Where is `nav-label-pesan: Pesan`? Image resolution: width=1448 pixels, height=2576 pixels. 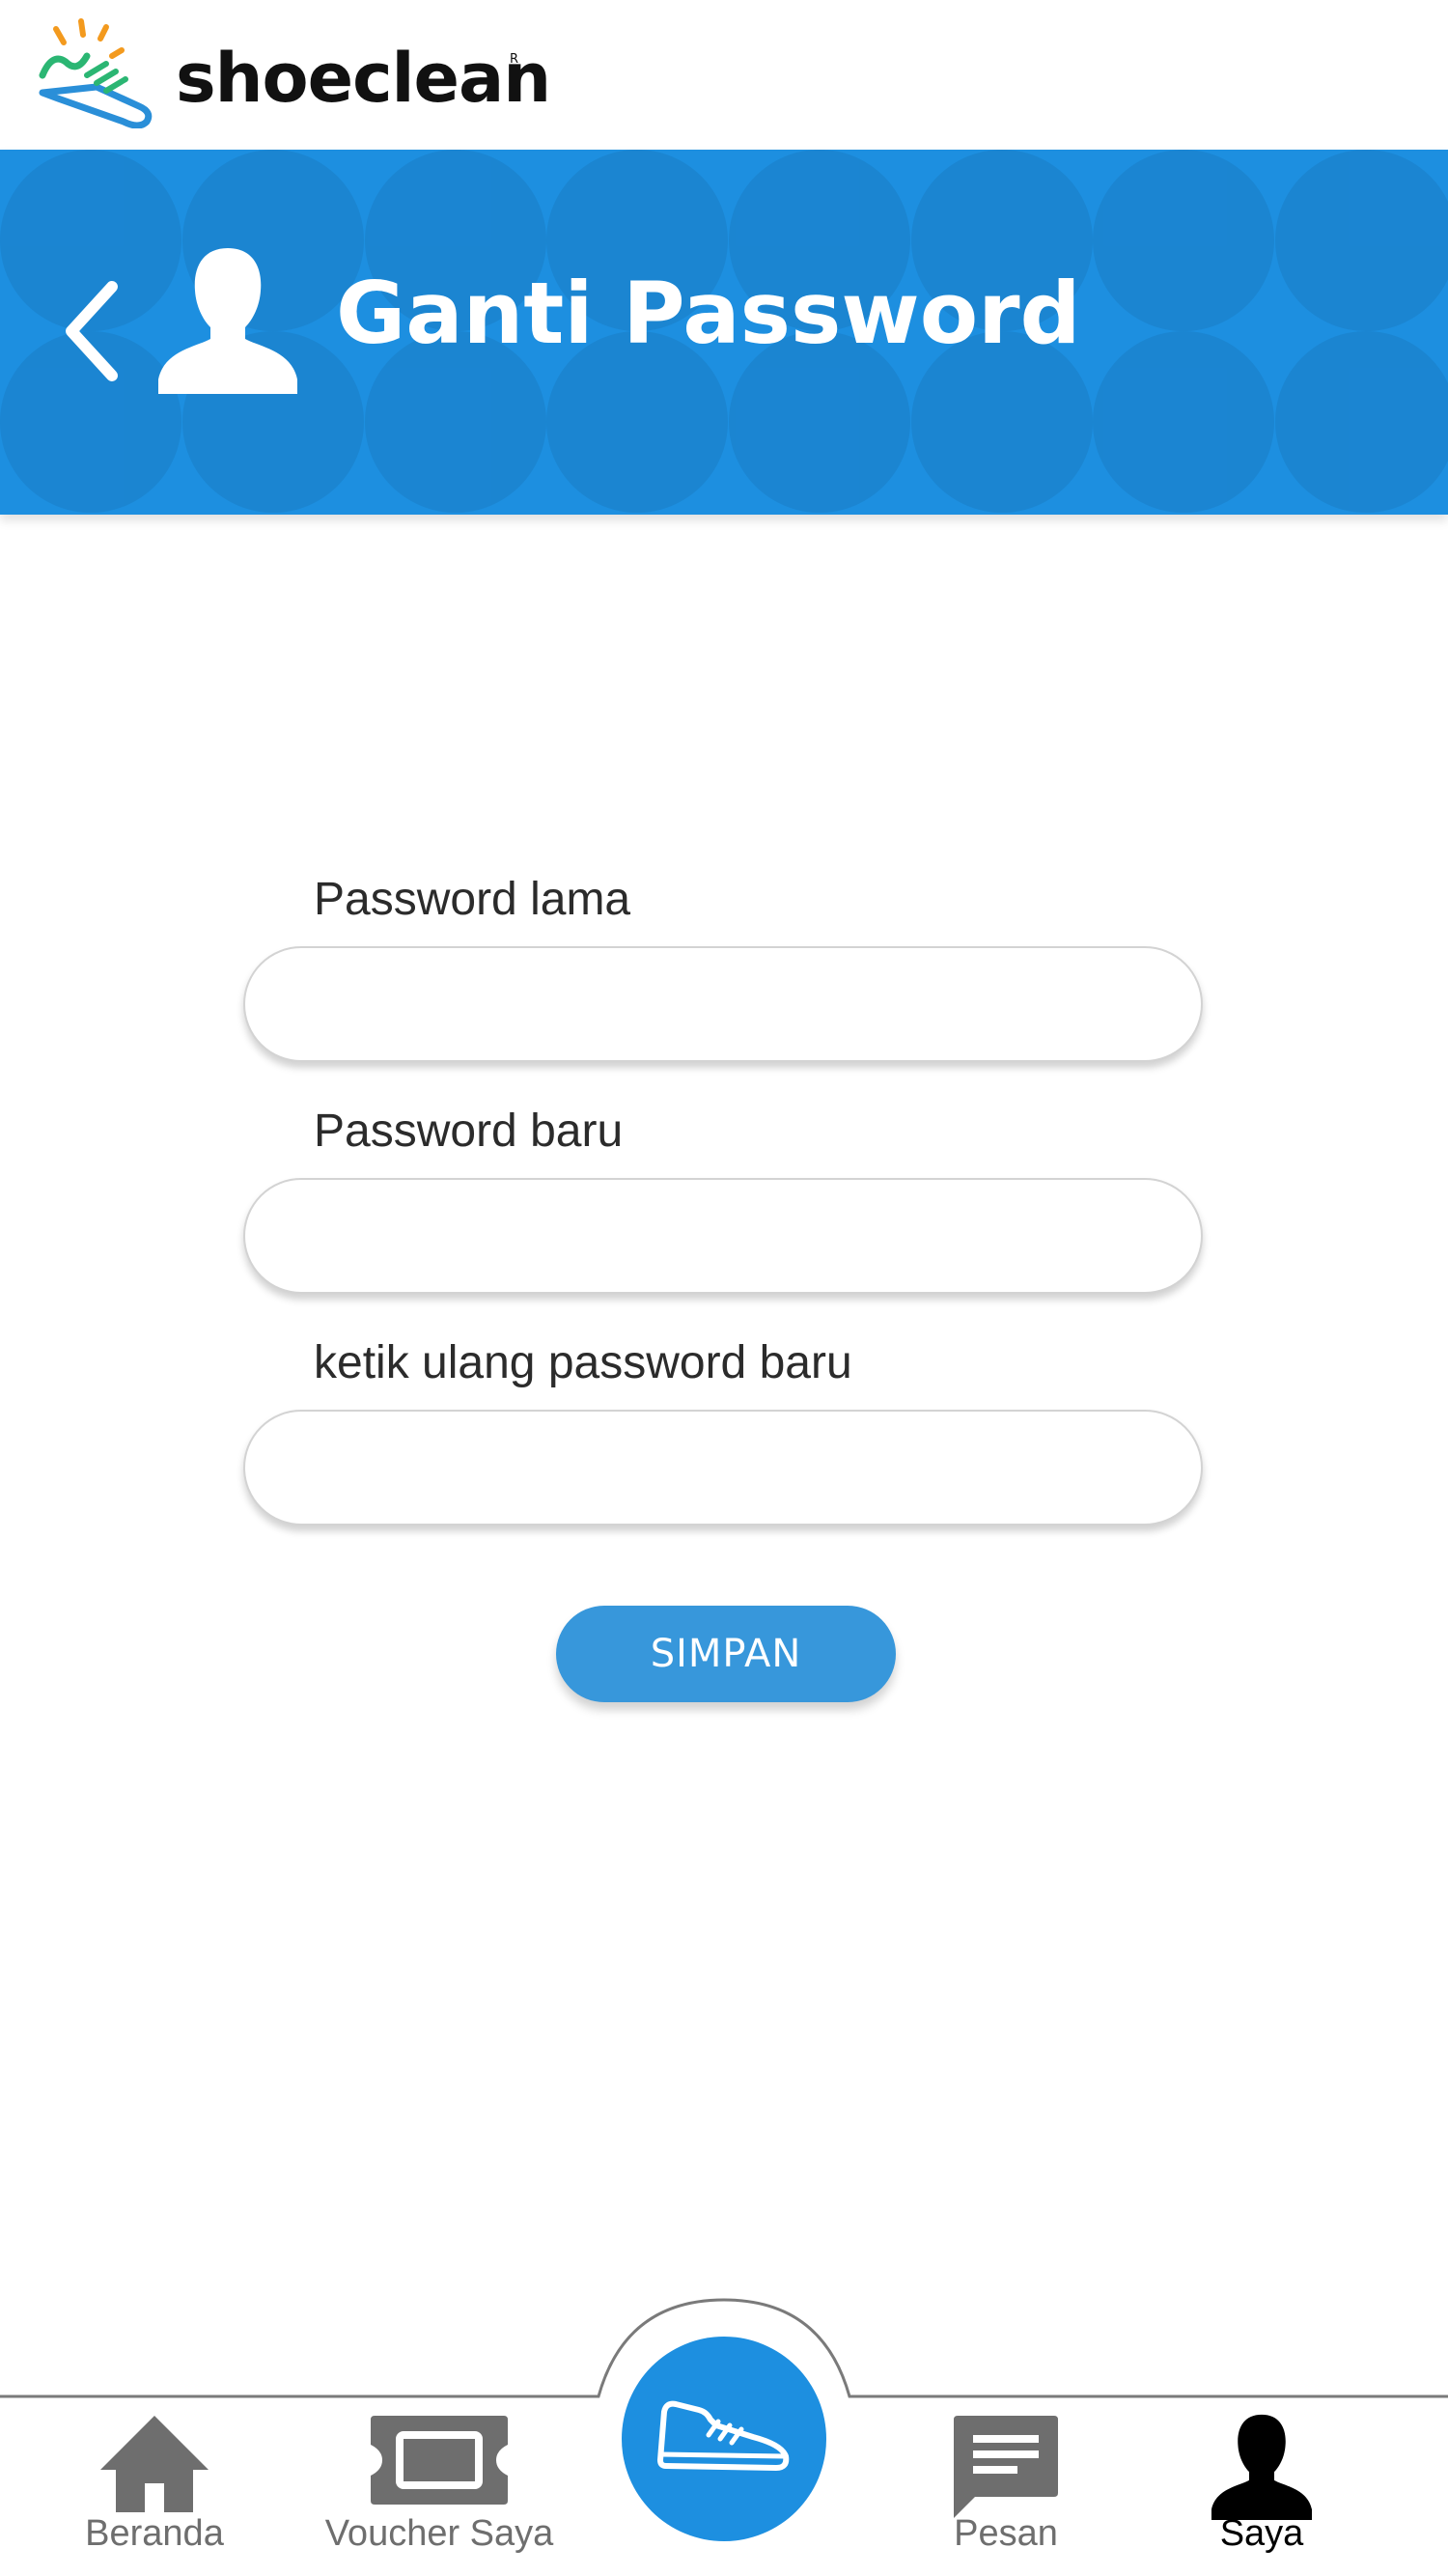
nav-label-pesan: Pesan is located at coordinates (1006, 2534).